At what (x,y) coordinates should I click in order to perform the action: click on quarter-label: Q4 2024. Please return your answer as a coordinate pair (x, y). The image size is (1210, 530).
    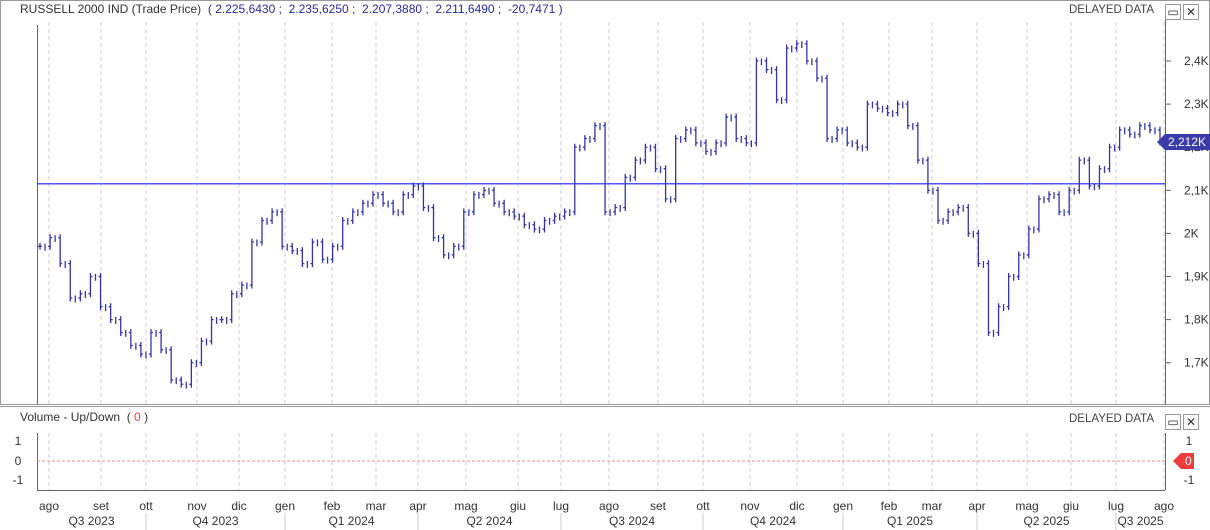
    Looking at the image, I should click on (773, 521).